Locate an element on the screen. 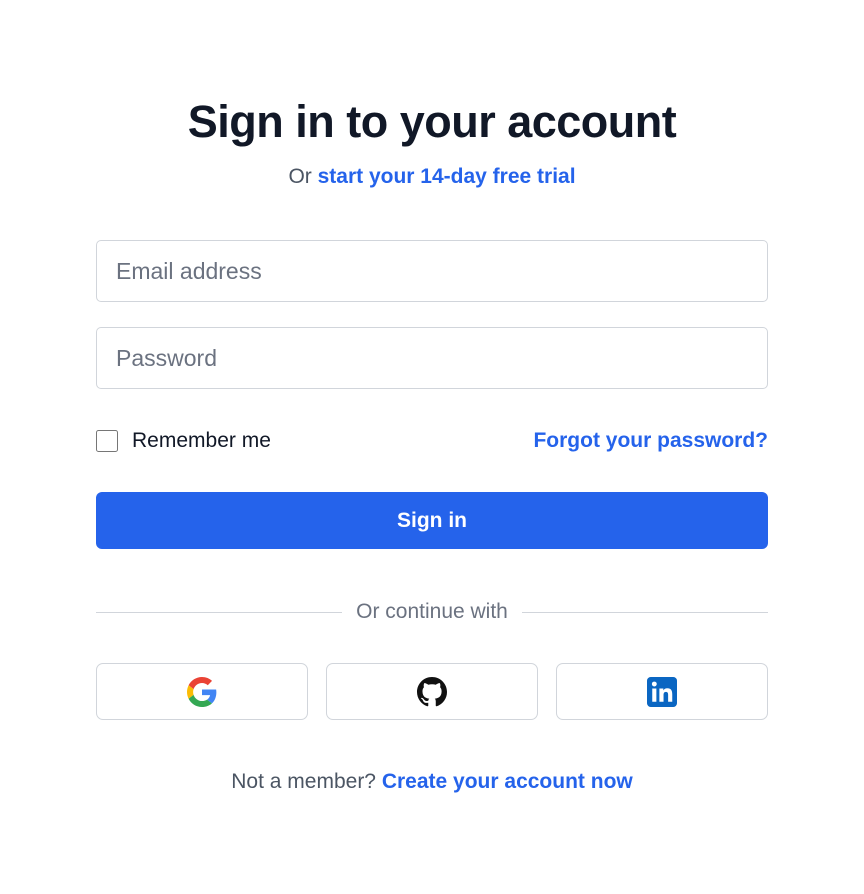 This screenshot has height=894, width=864. subtitle: Or start your 14-day free trial is located at coordinates (432, 177).